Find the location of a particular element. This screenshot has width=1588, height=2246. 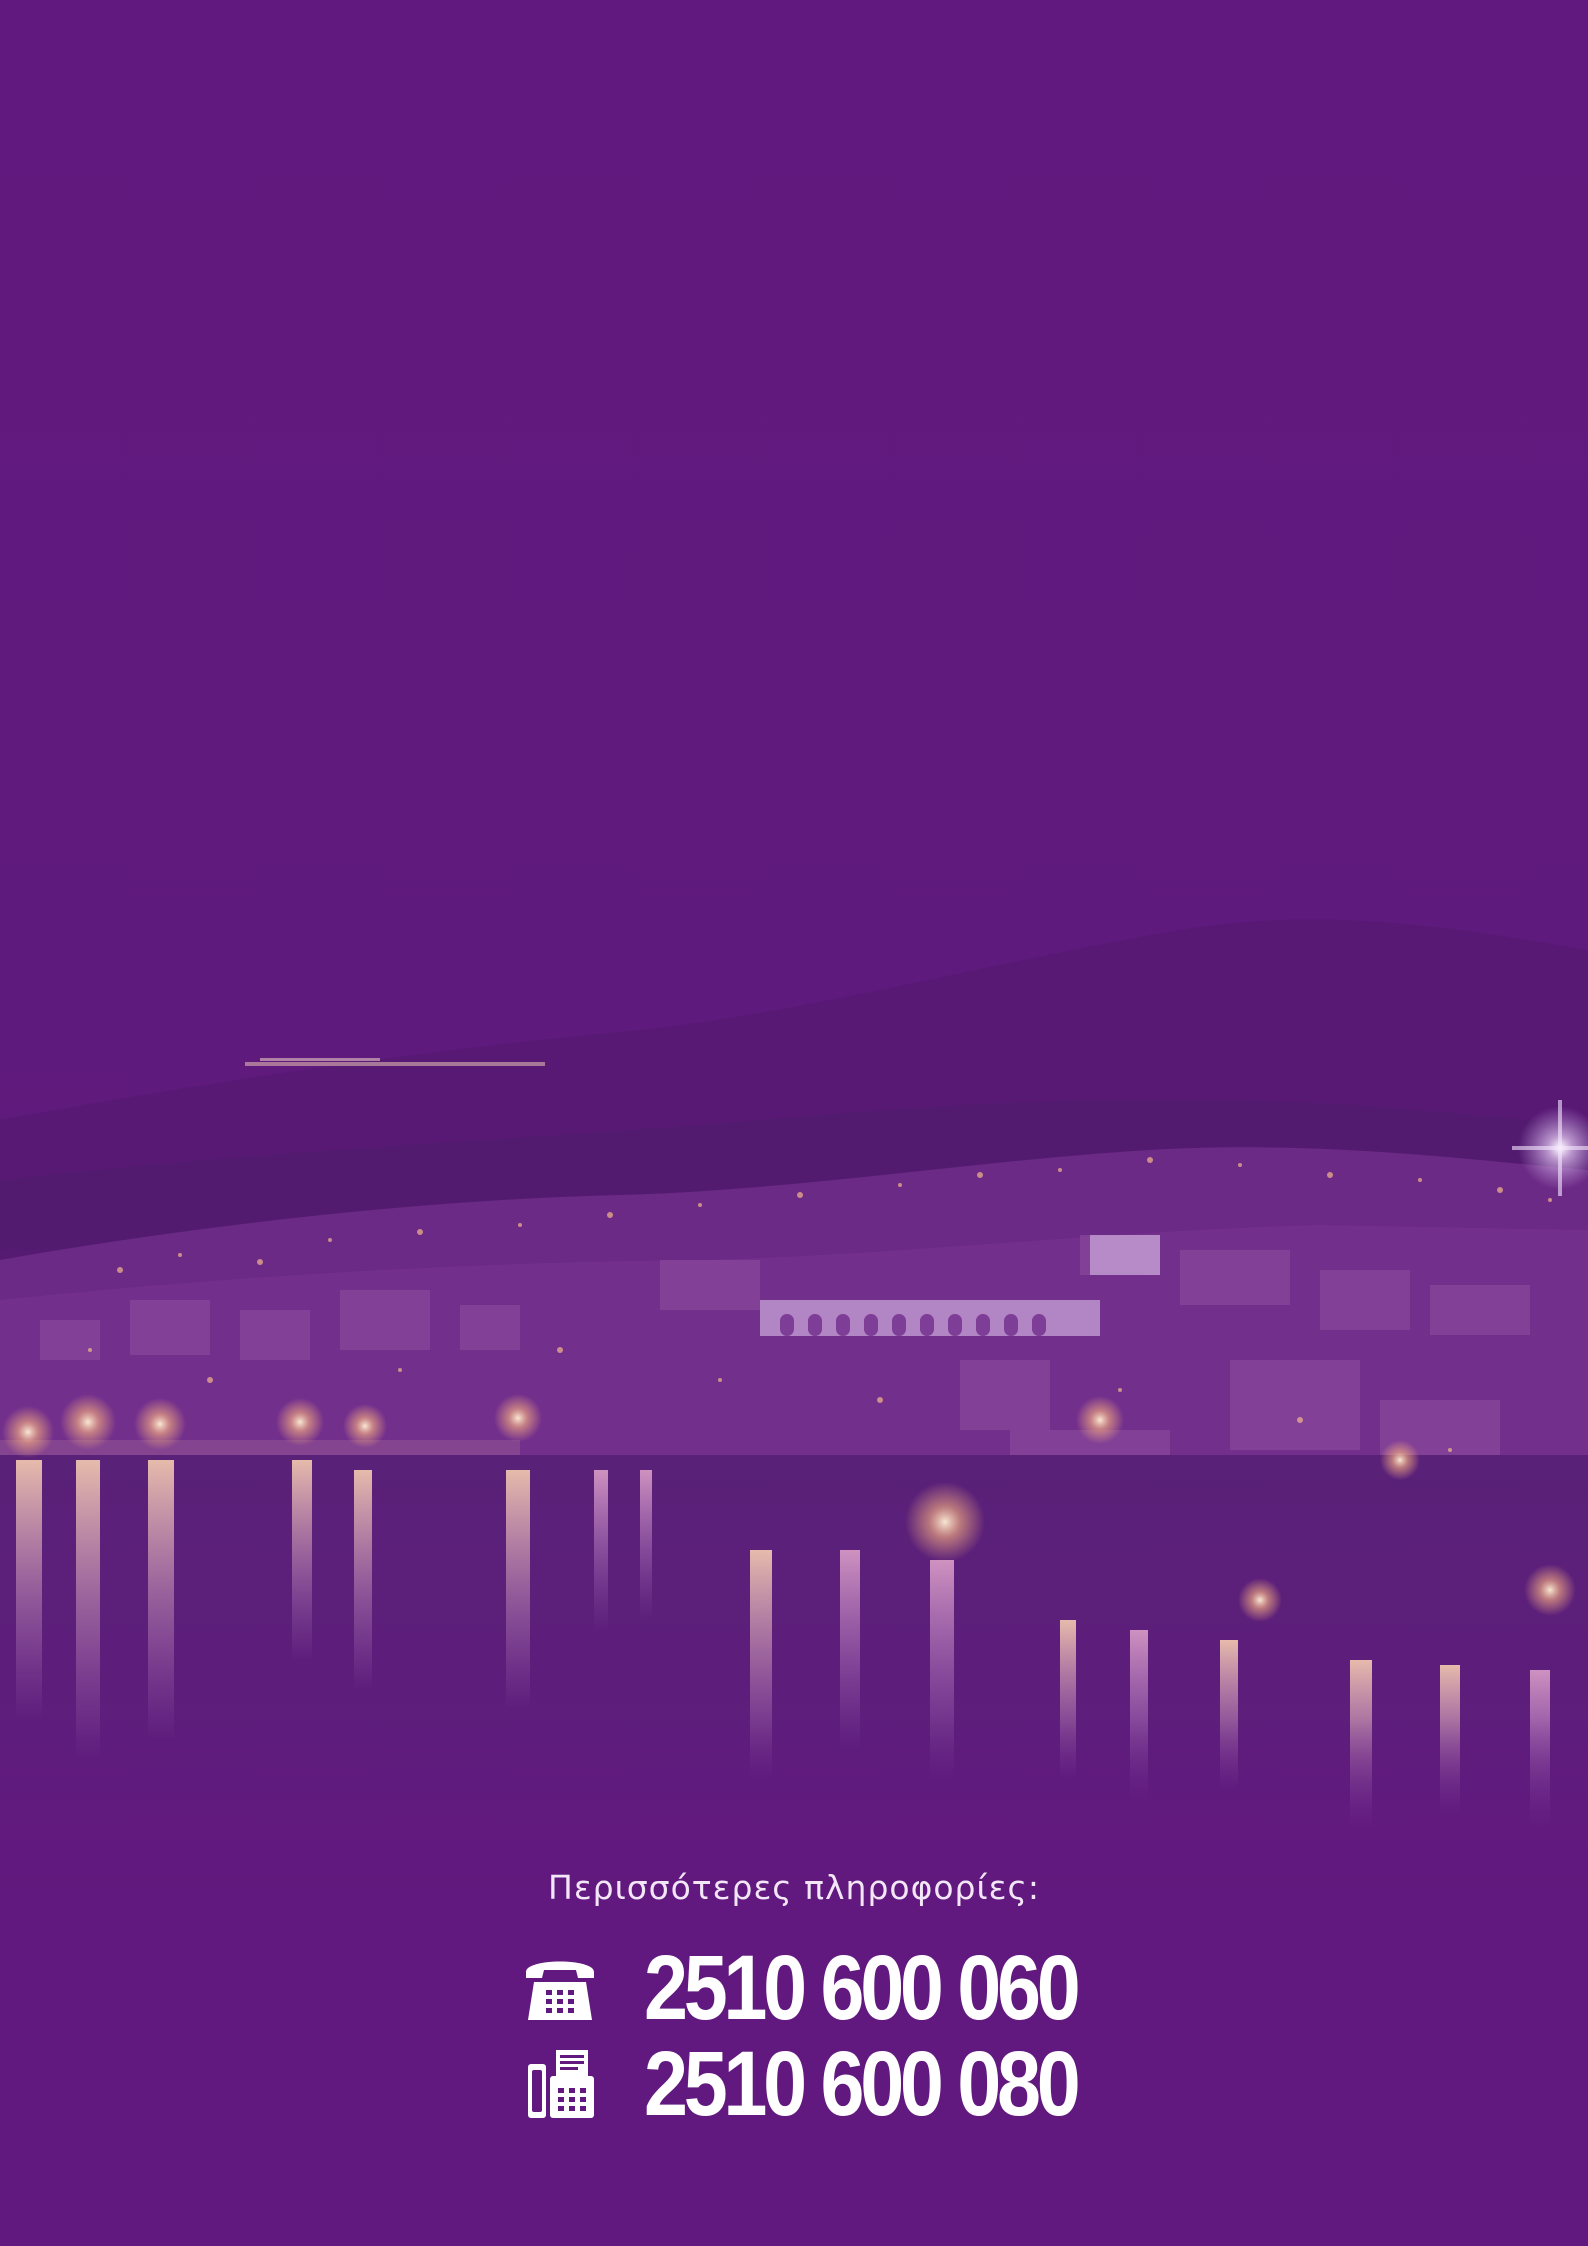

fax-row: 2510 600 080 is located at coordinates (833, 2084).